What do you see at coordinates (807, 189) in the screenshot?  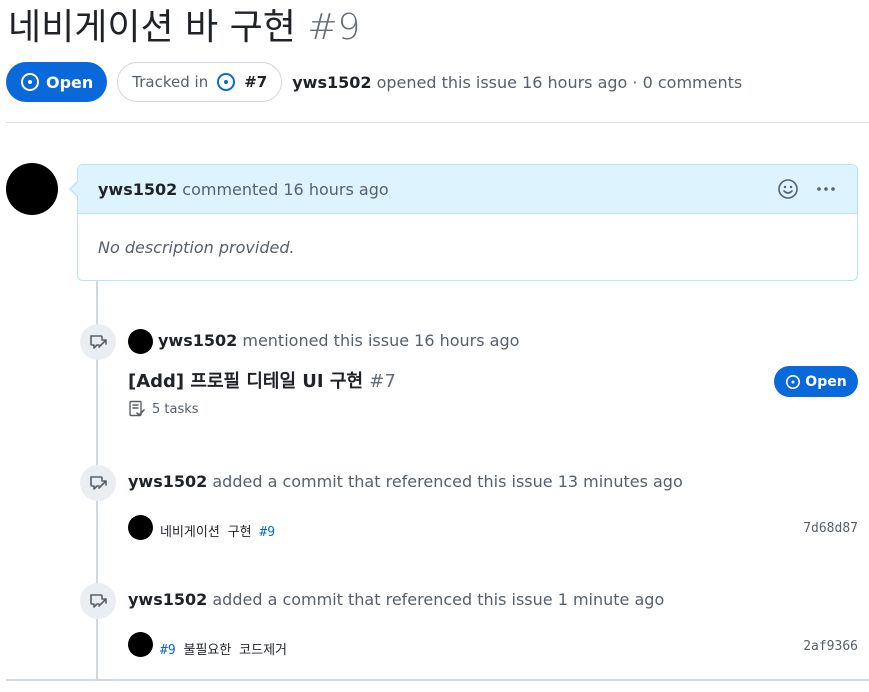 I see `comment-actions` at bounding box center [807, 189].